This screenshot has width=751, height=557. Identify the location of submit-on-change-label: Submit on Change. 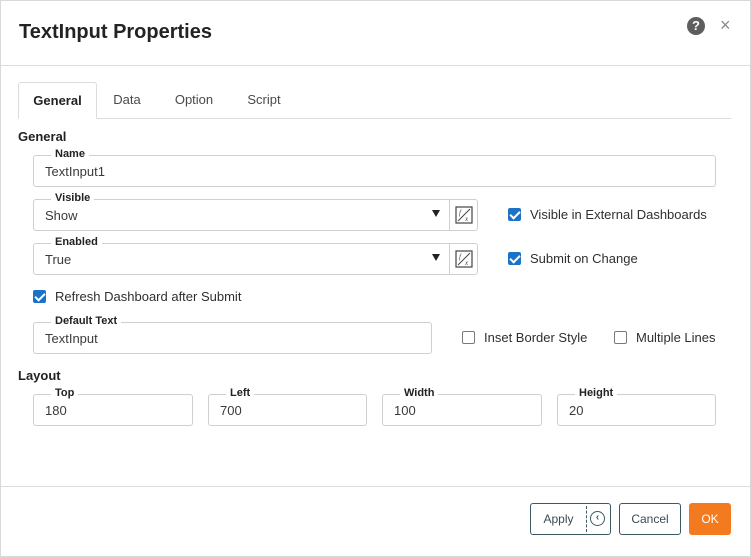
(584, 258).